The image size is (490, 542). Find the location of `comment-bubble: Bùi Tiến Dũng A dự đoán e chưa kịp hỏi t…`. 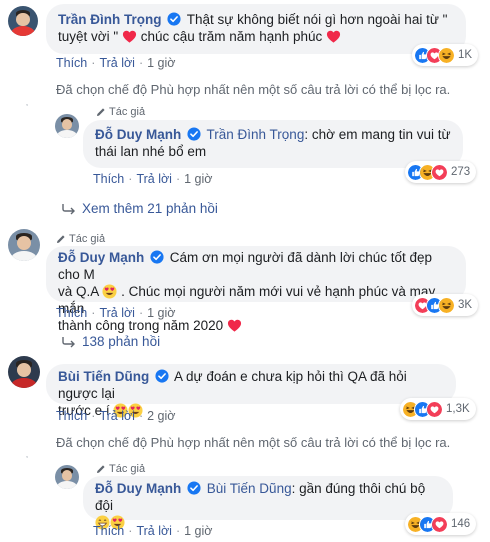

comment-bubble: Bùi Tiến Dũng A dự đoán e chưa kịp hỏi t… is located at coordinates (251, 391).